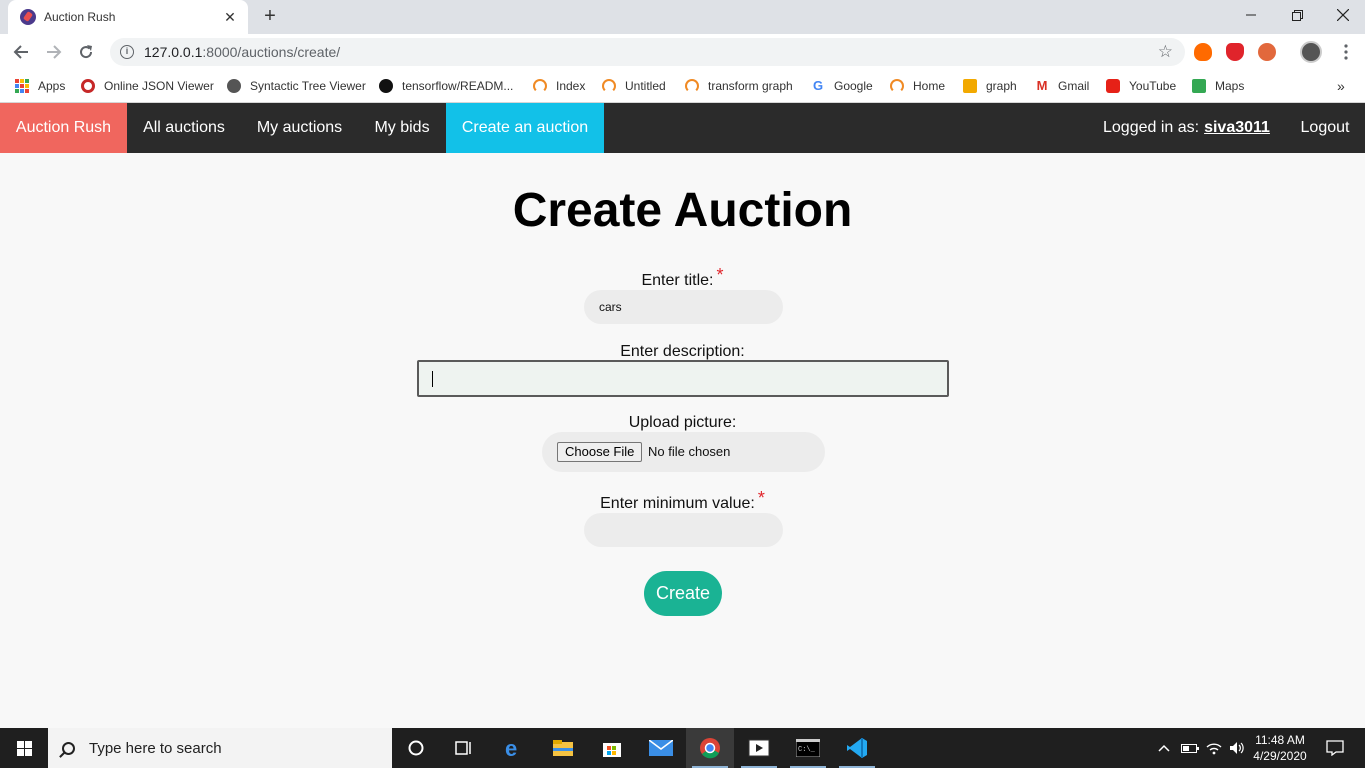 This screenshot has width=1365, height=768. I want to click on browser-toolbar: i 127.0.0.1:8000/auctions/create/ ☆, so click(682, 52).